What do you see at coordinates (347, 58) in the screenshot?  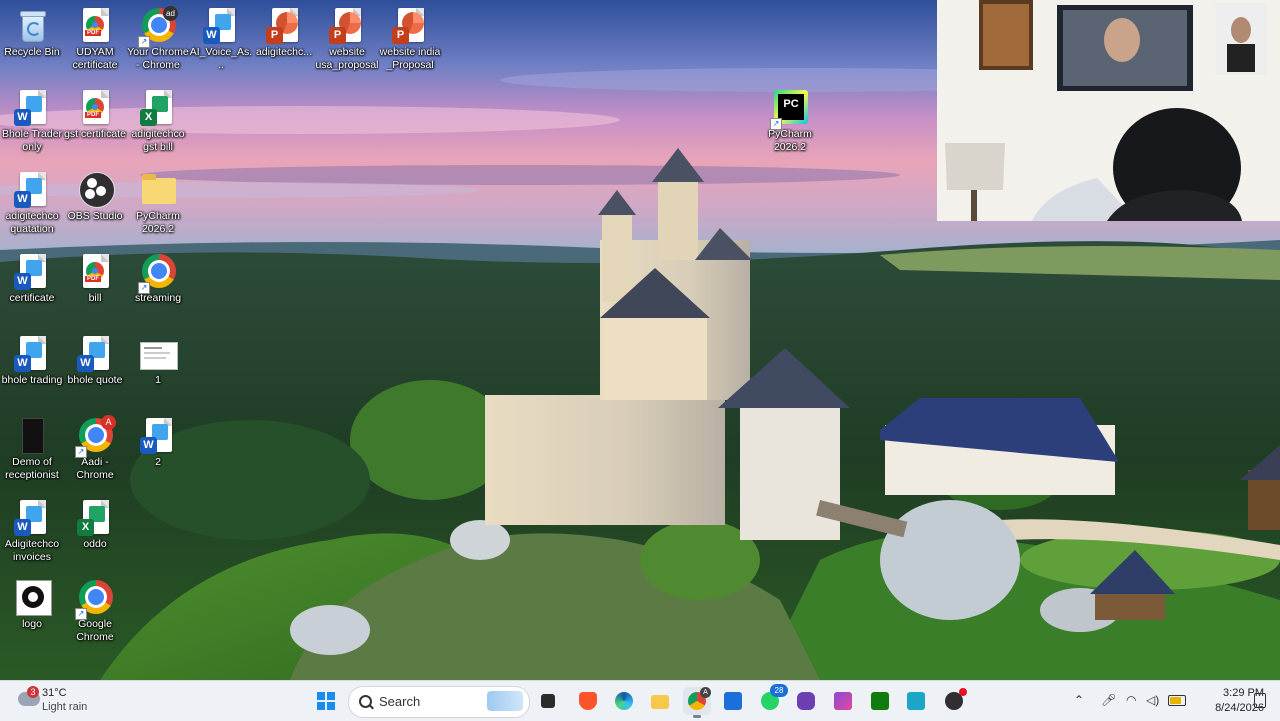 I see `desktop-icon-label: website usa_proposal` at bounding box center [347, 58].